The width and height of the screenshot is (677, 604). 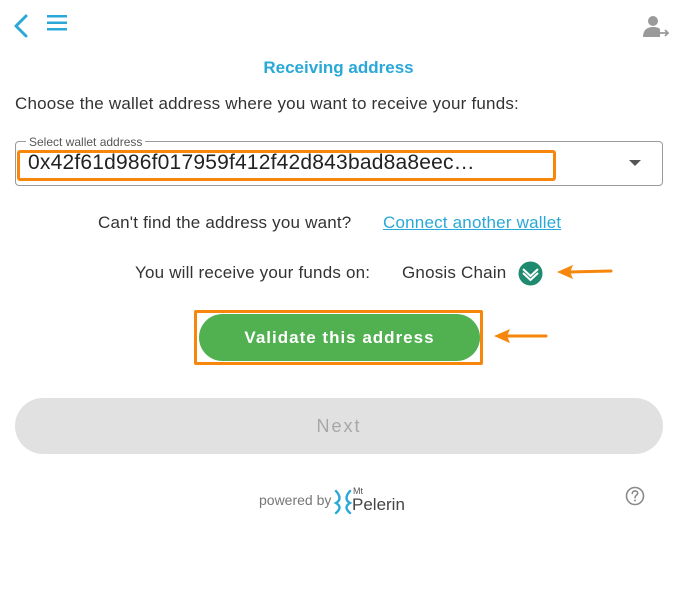 I want to click on wallet-select-label: Select wallet address, so click(x=86, y=142).